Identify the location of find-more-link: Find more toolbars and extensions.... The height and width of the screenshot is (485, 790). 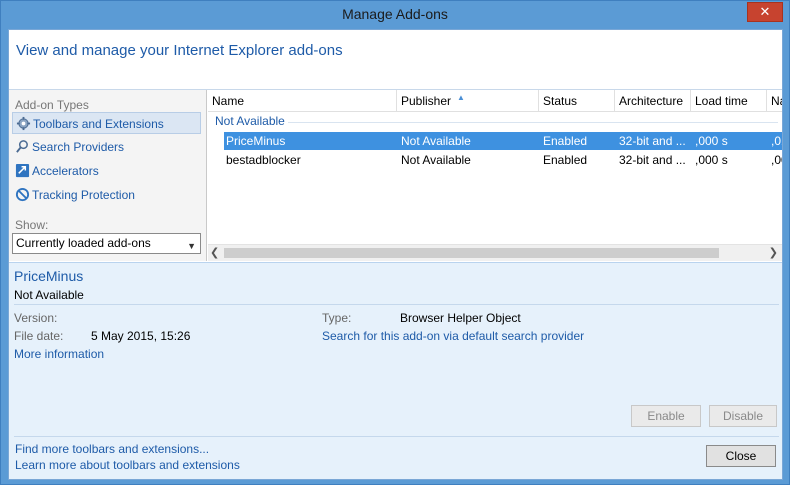
(112, 449).